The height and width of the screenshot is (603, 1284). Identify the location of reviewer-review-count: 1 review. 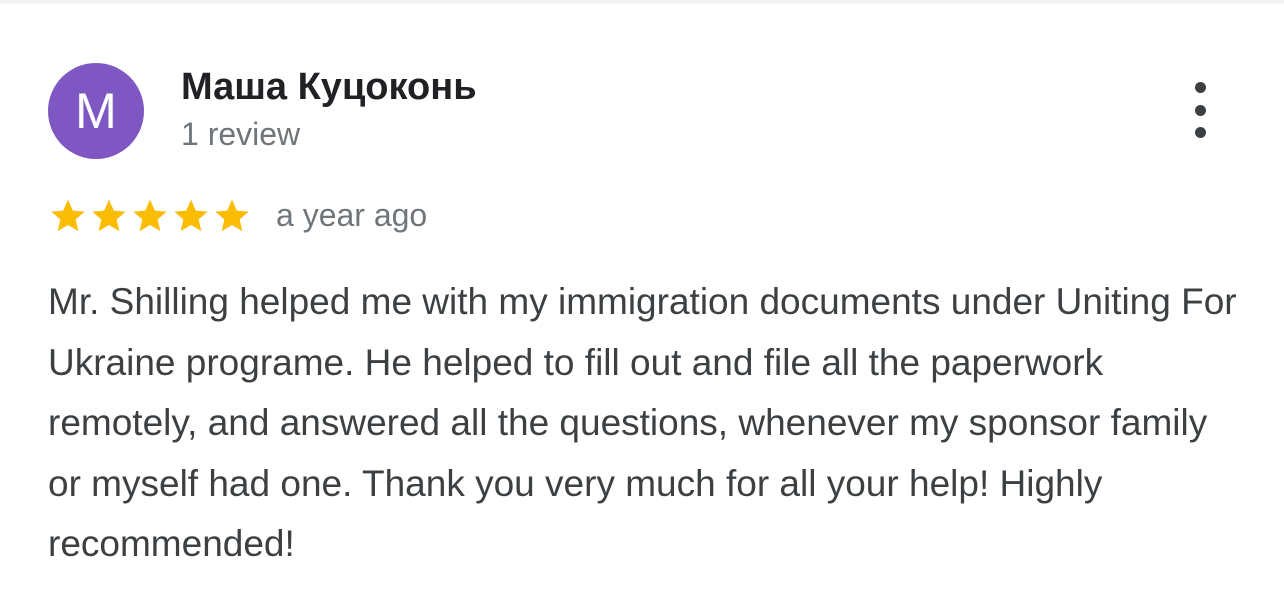
(241, 134).